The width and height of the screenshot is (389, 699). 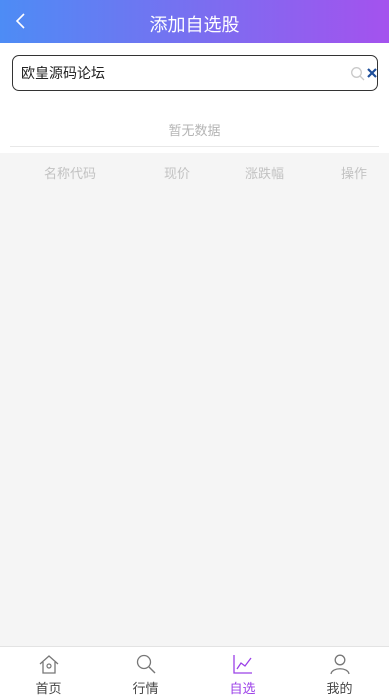 I want to click on app-header: 添加自选股, so click(x=194, y=21).